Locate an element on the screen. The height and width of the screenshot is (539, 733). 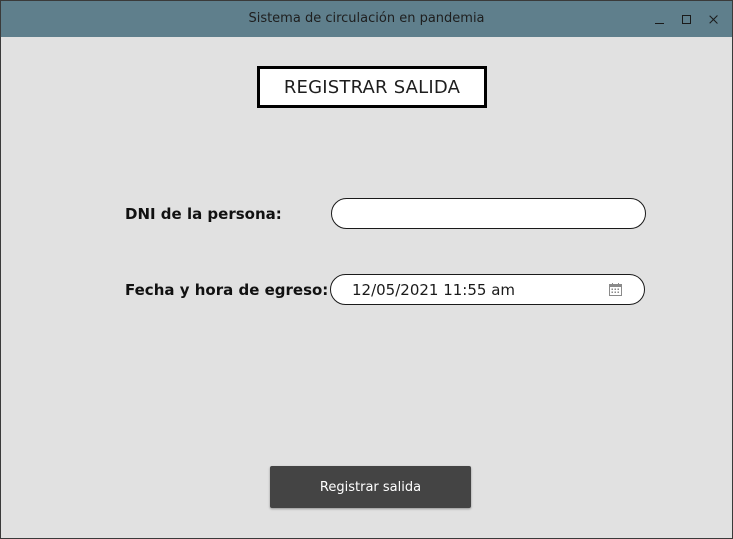
page-title: REGISTRAR SALIDA is located at coordinates (372, 87).